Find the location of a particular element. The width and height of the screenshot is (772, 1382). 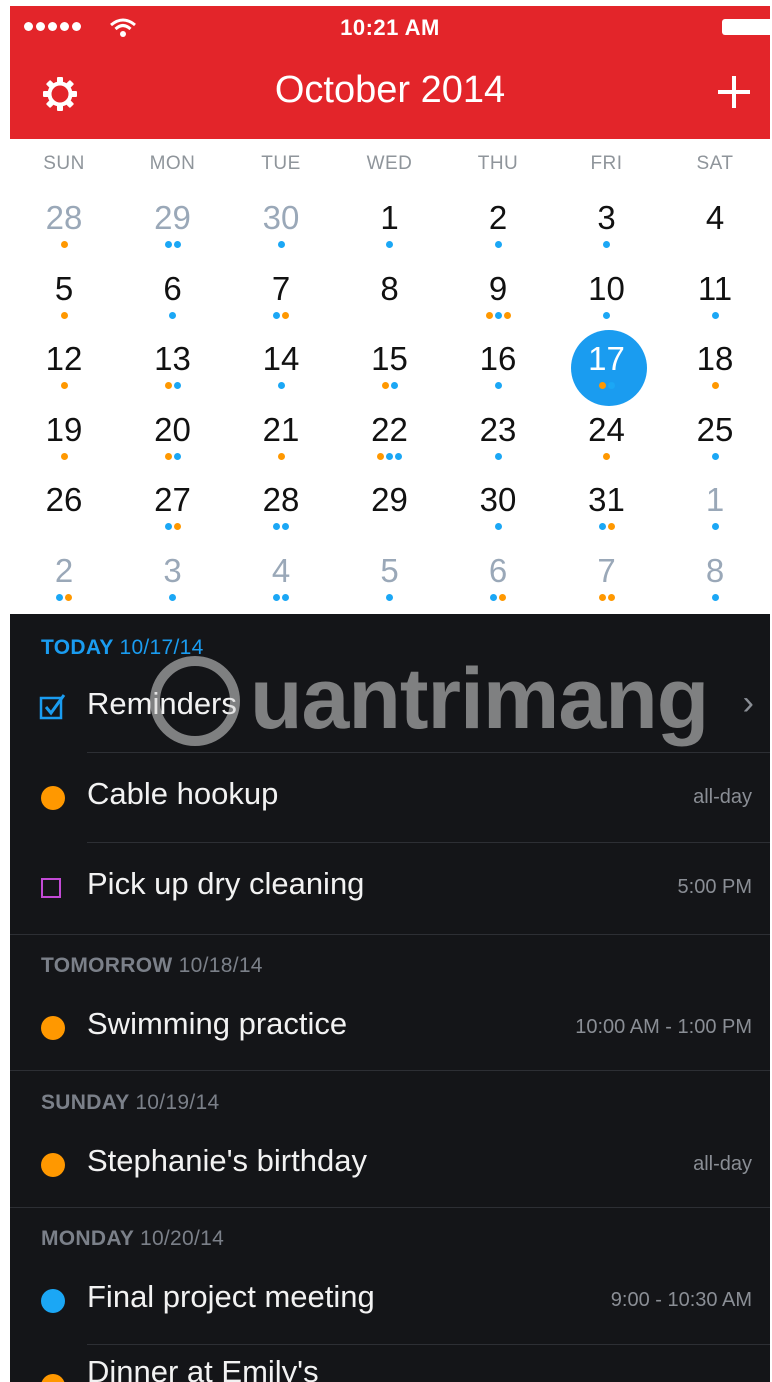

event-row: Swimming practice 10:00 AM - 1:00 PM is located at coordinates (390, 1027).